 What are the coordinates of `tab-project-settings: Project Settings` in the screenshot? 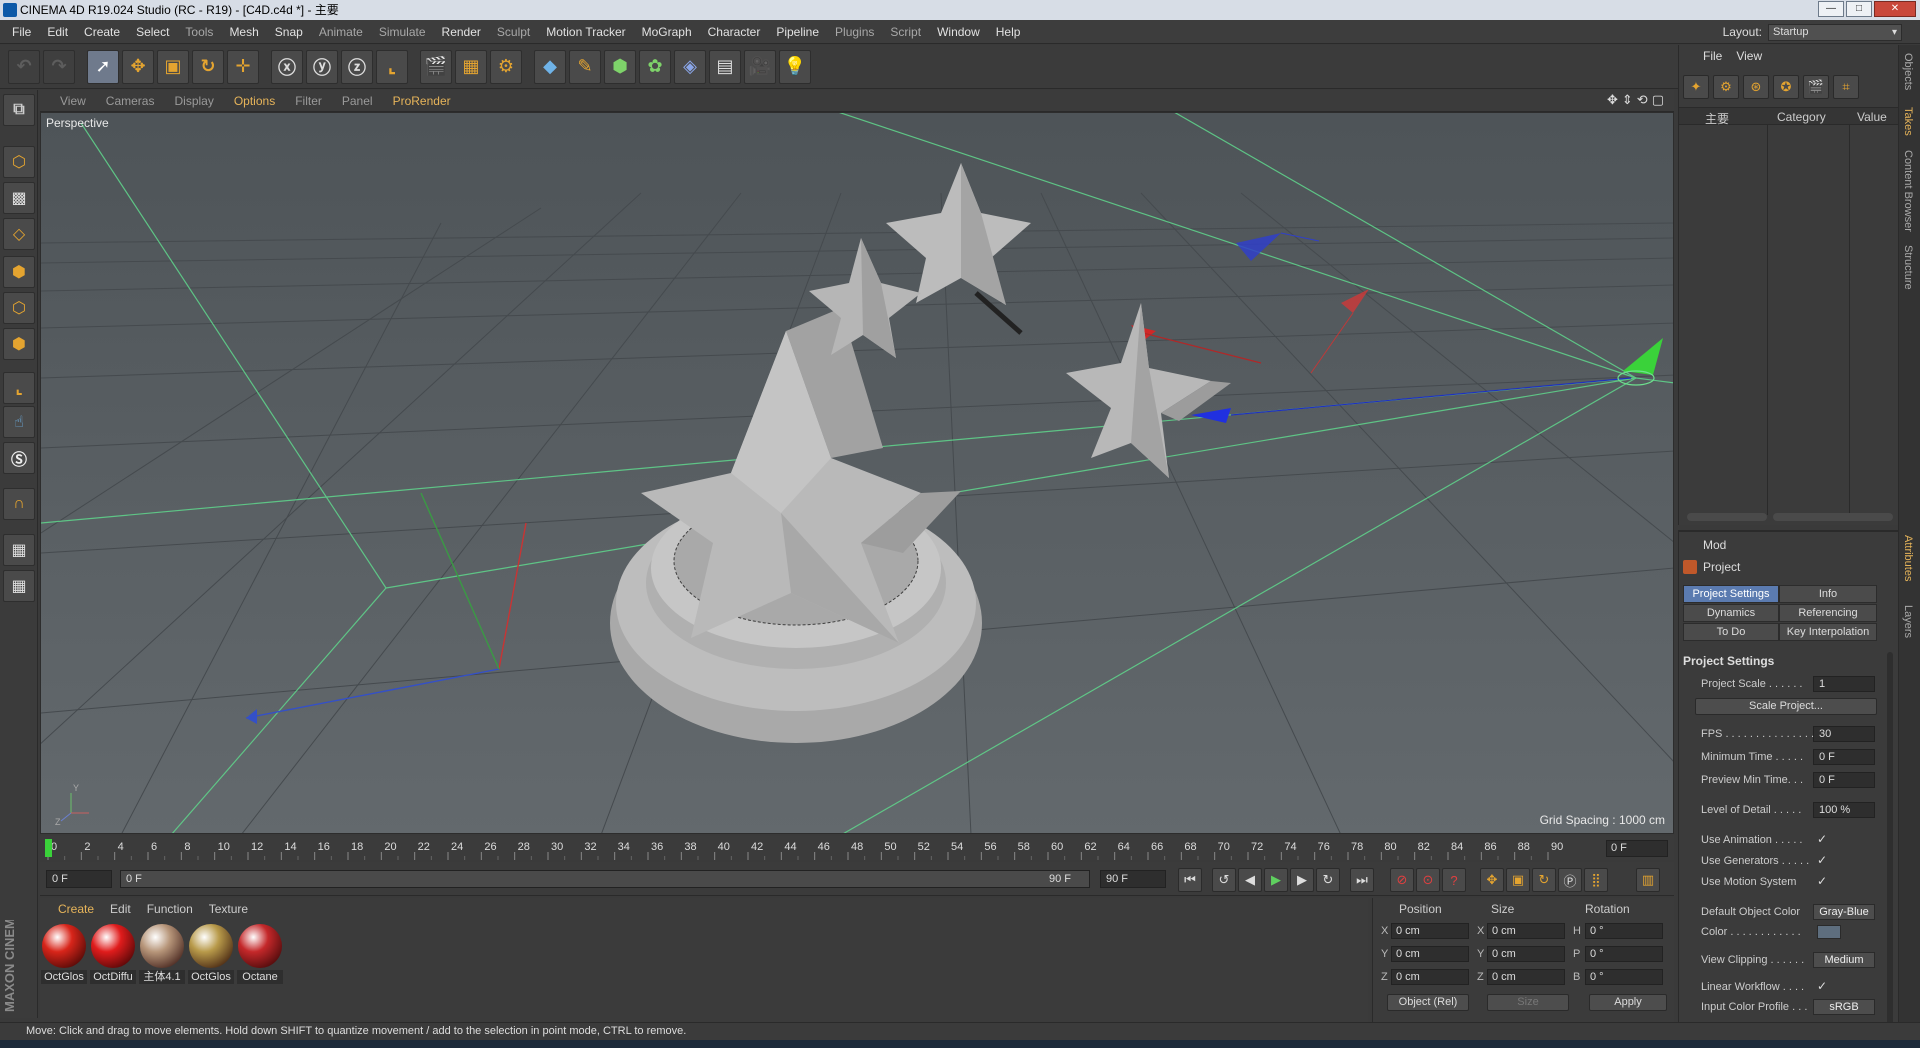 It's located at (1731, 594).